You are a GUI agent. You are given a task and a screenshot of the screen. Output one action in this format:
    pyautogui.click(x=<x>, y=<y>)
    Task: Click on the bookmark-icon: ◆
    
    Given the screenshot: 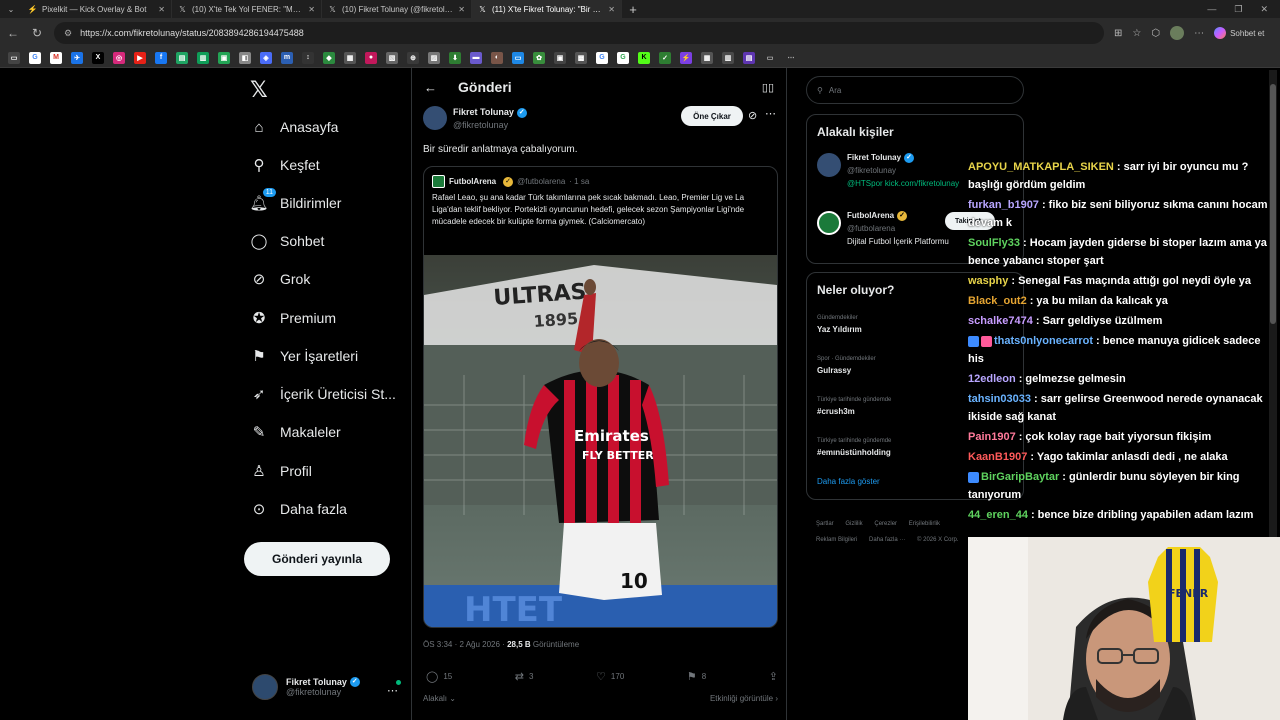 What is the action you would take?
    pyautogui.click(x=329, y=57)
    